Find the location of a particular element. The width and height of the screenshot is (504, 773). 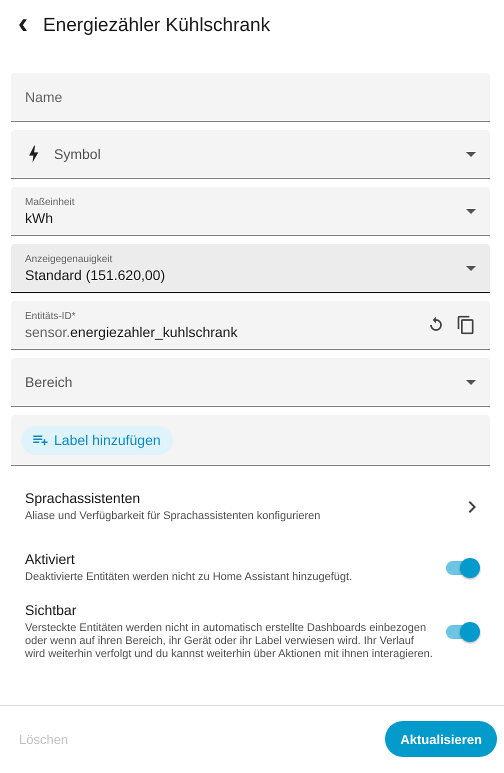

copy-icon is located at coordinates (466, 325).